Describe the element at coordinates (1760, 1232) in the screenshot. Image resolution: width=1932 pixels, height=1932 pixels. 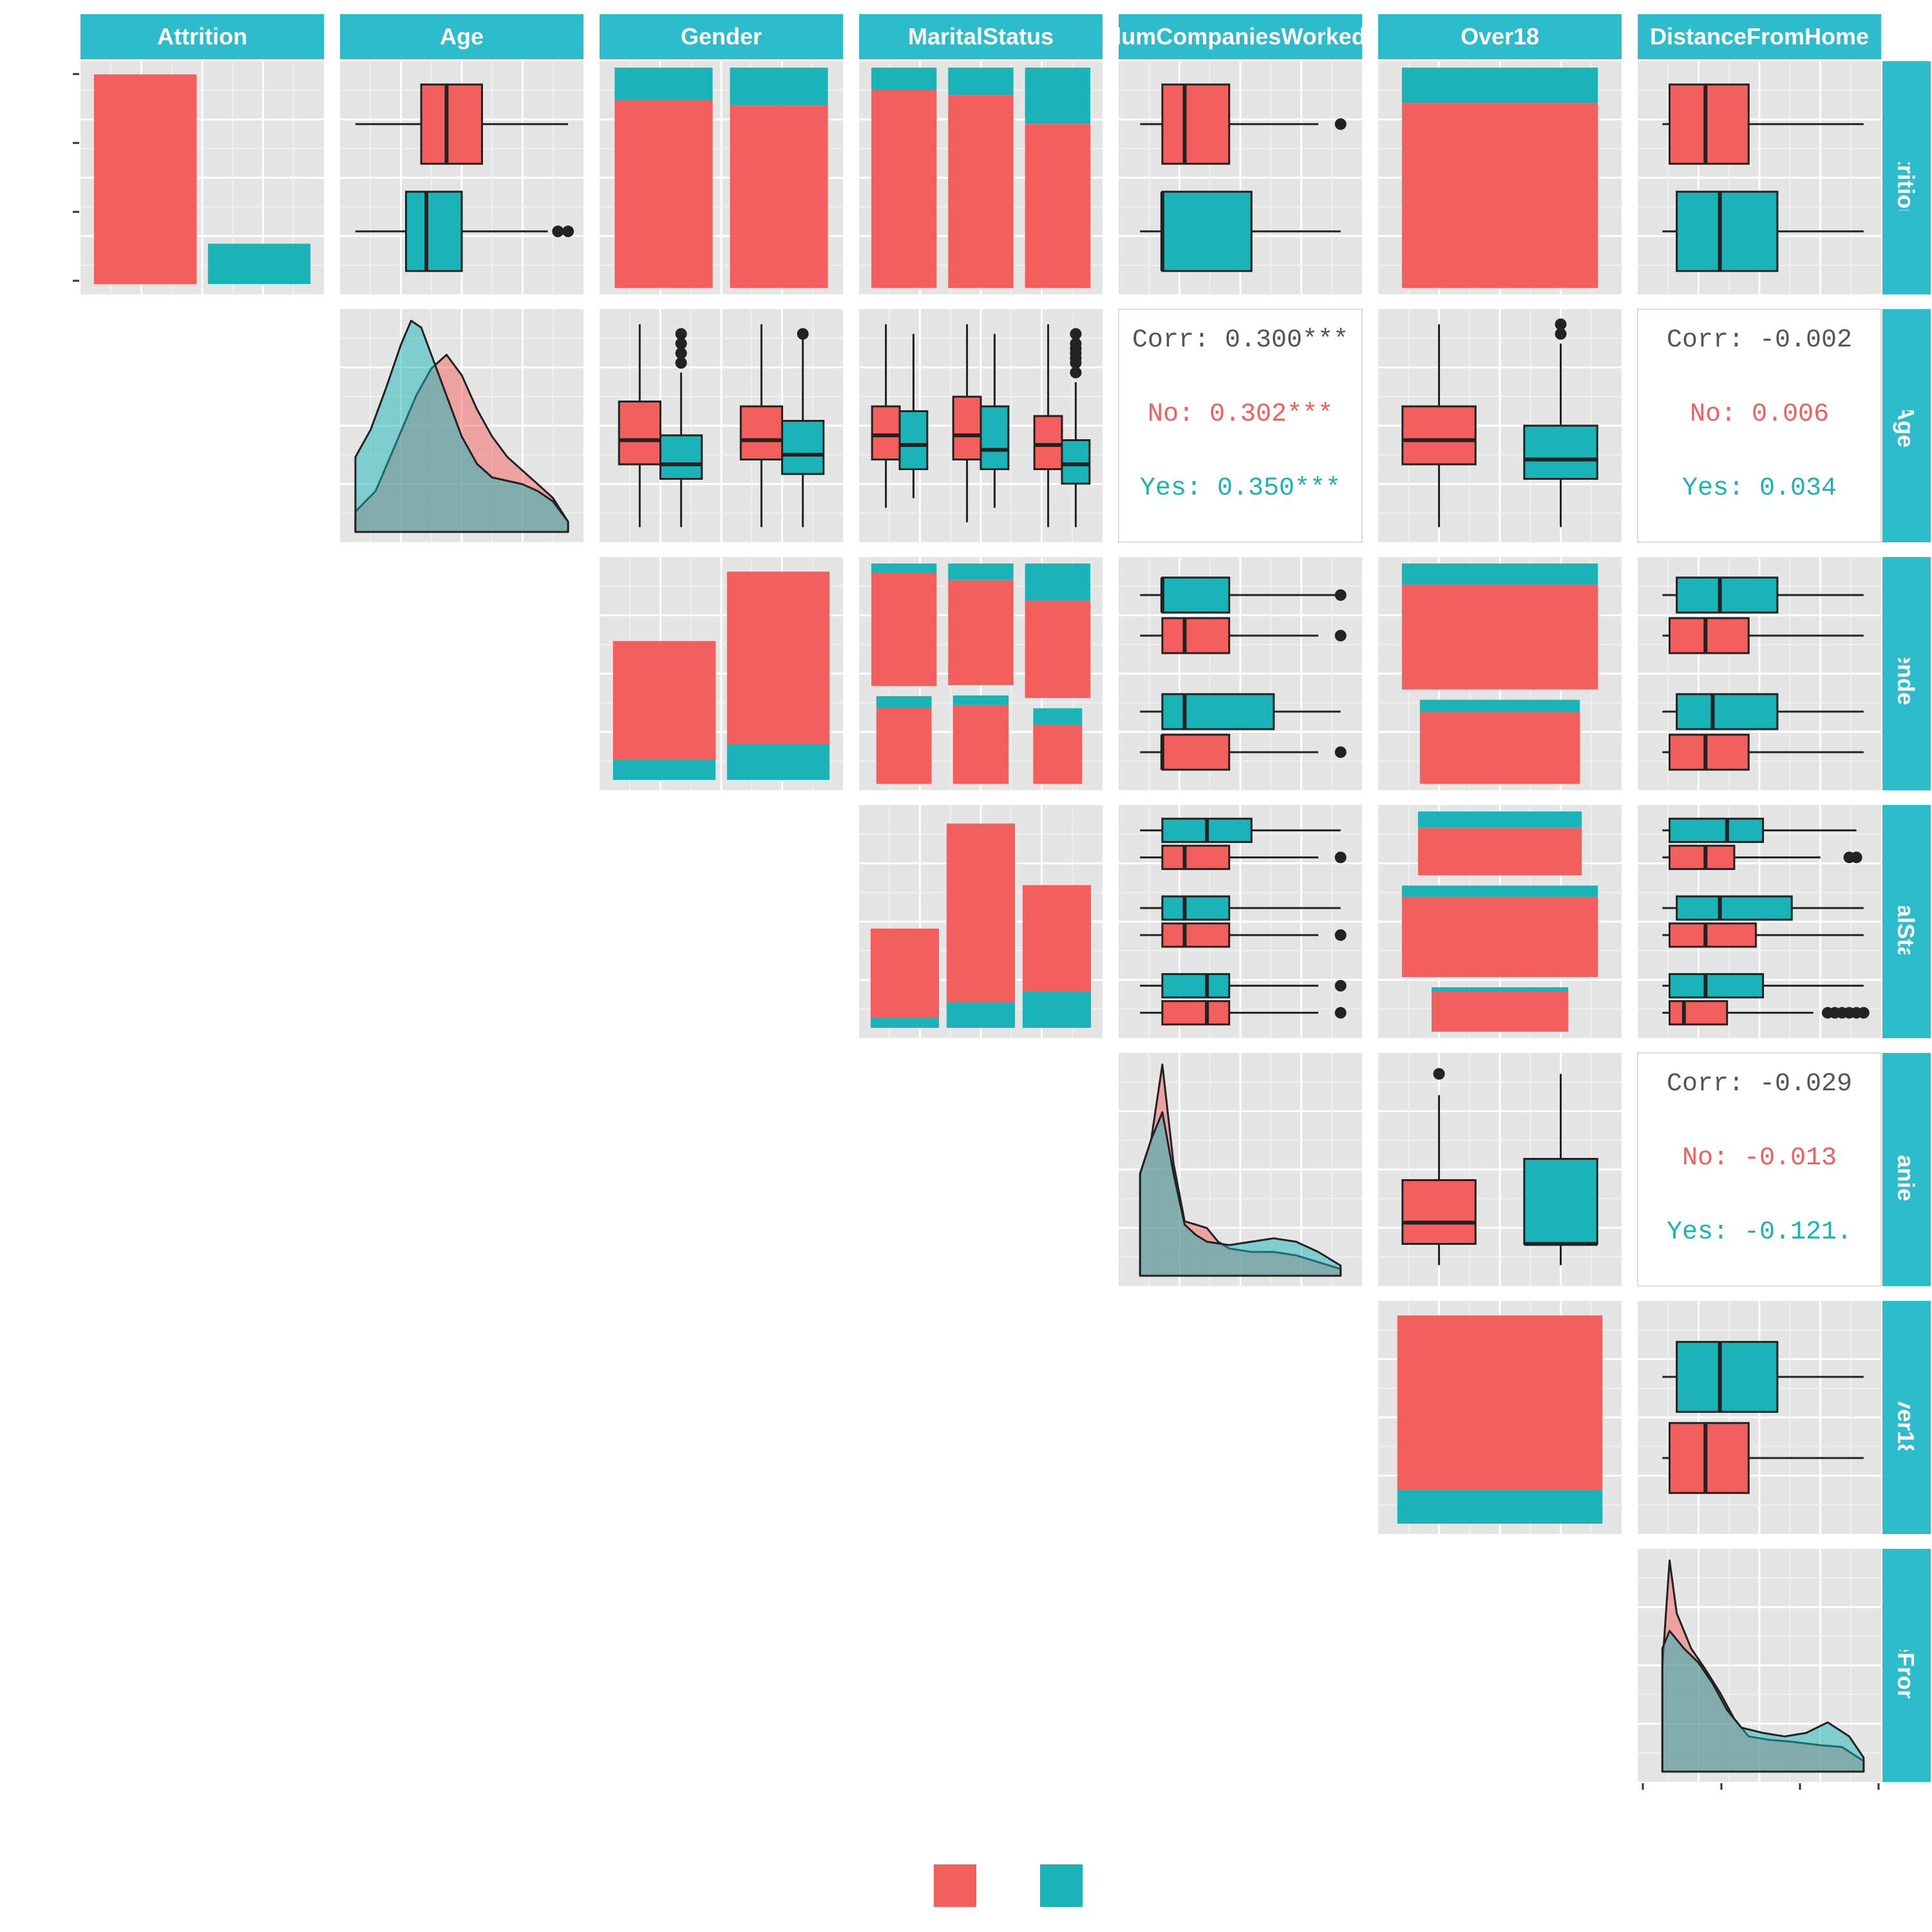
I see `correlation-text: Yes: -0.121.` at that location.